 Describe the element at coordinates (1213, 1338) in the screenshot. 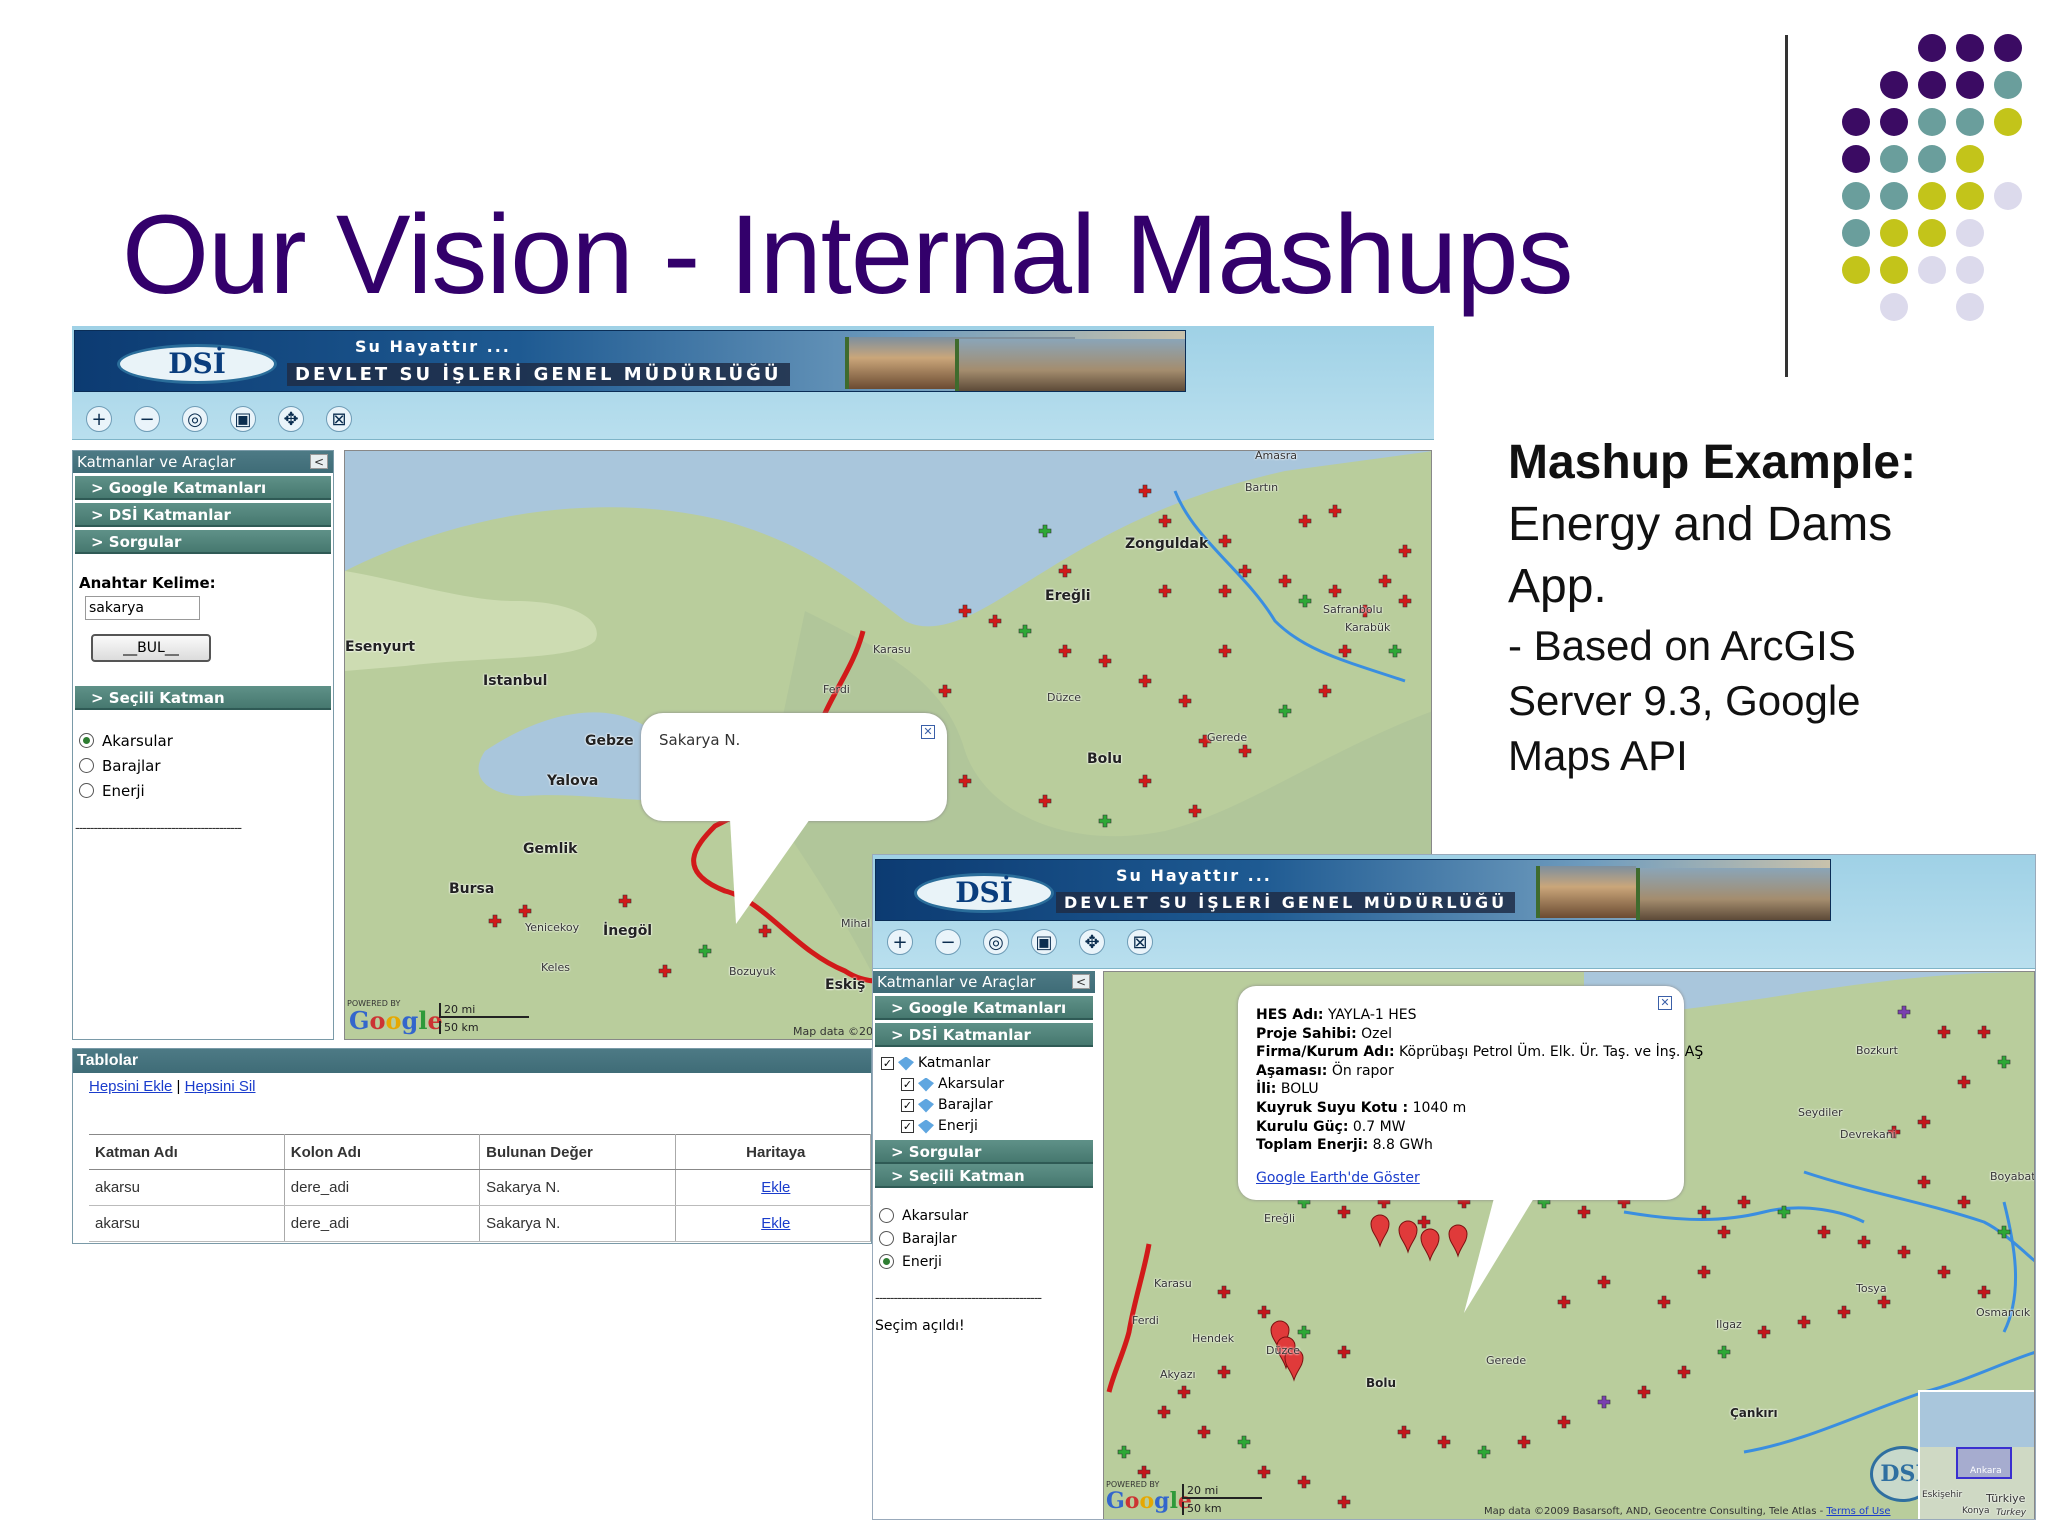

I see `map-label-hendek: Hendek` at that location.